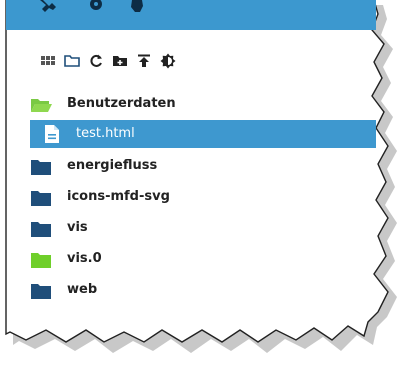  What do you see at coordinates (112, 165) in the screenshot?
I see `tree-item-label: energiefluss` at bounding box center [112, 165].